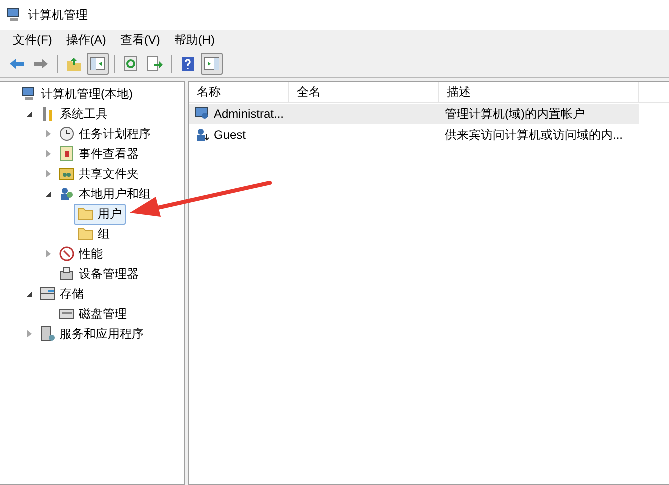  What do you see at coordinates (239, 135) in the screenshot?
I see `table-cell: Guest` at bounding box center [239, 135].